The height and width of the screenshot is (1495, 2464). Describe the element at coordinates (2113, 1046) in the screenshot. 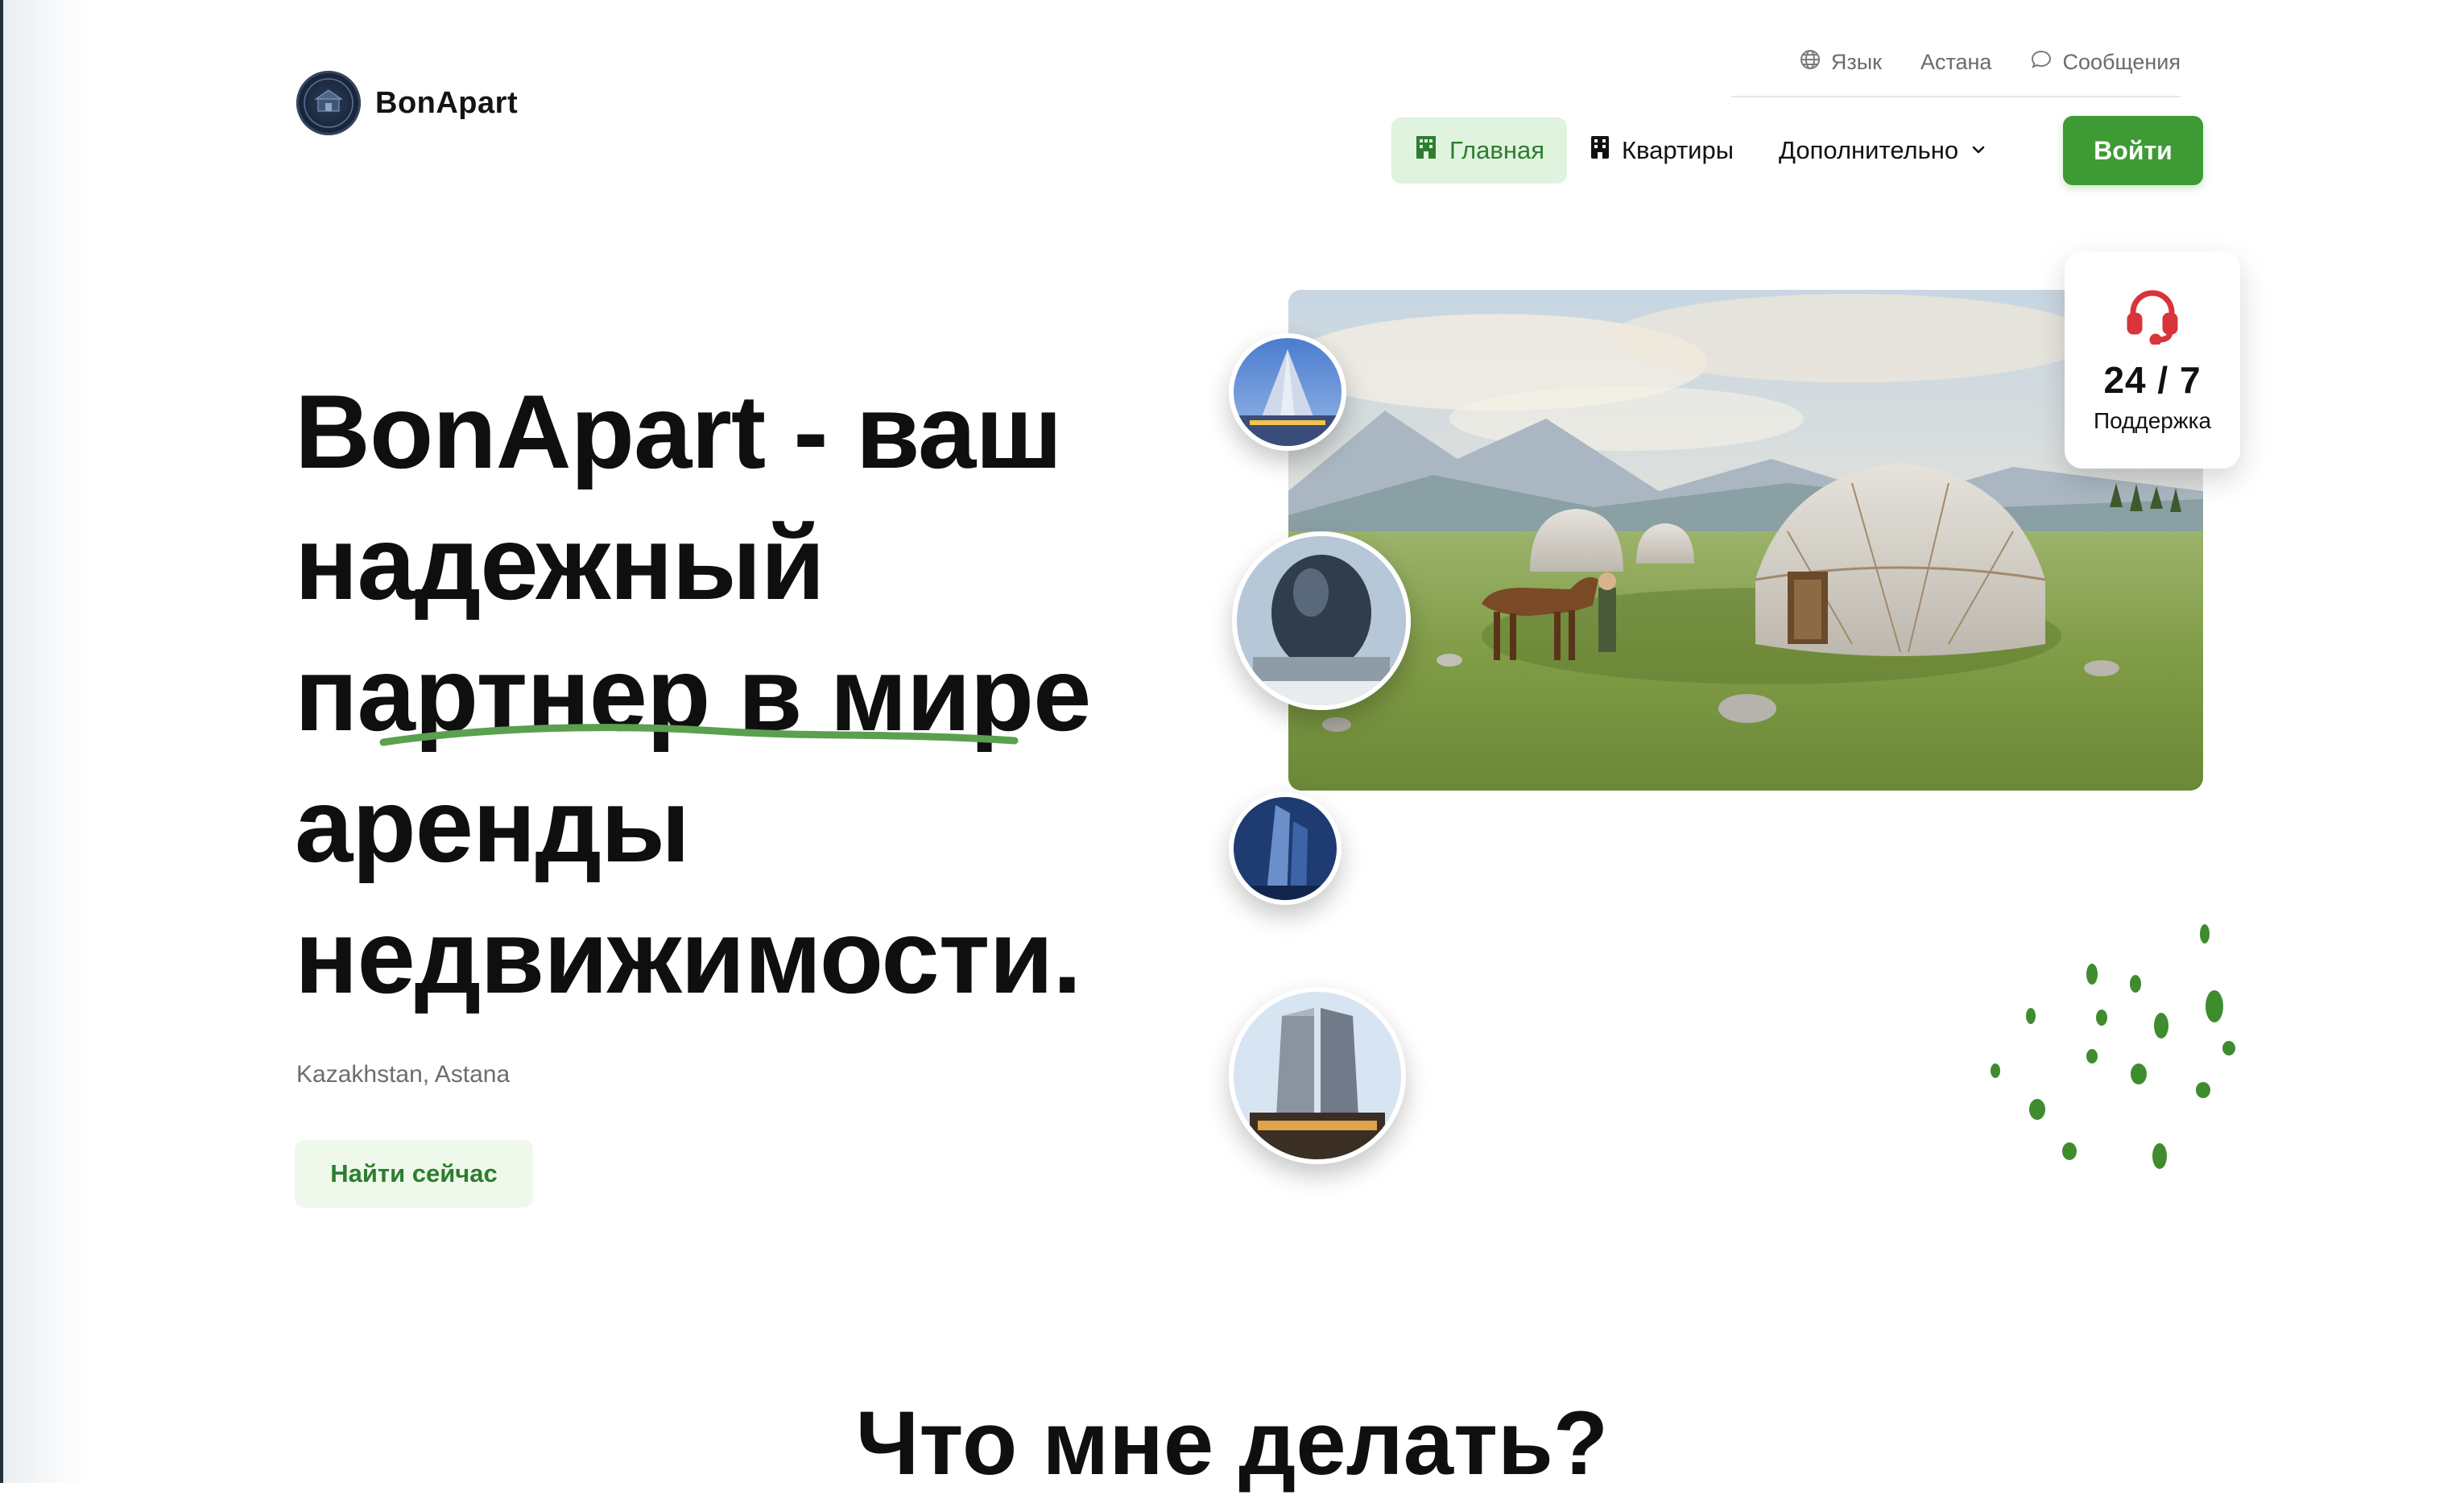

I see `leaves-decoration` at that location.